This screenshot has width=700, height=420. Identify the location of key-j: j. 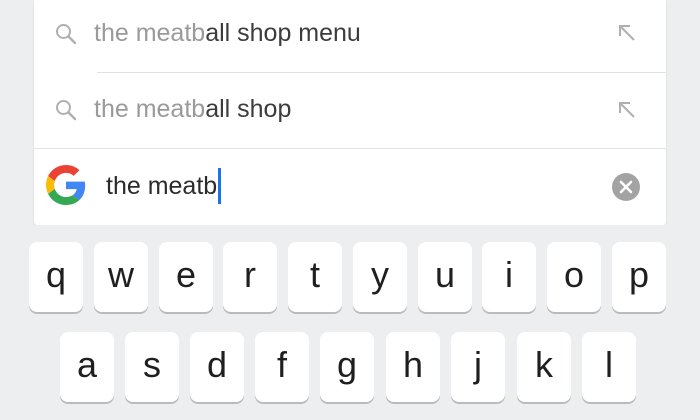
(478, 367).